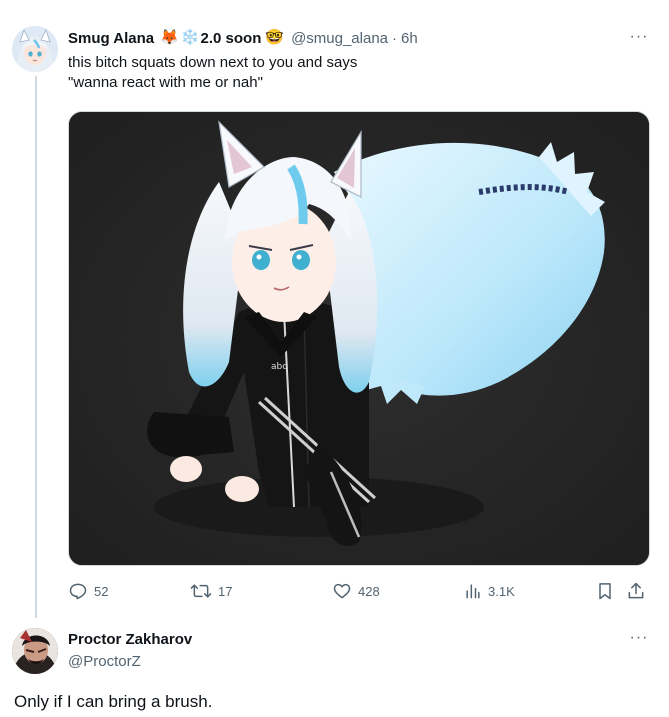 The width and height of the screenshot is (669, 717). I want to click on nerd-emoji-icon: 🤓, so click(275, 37).